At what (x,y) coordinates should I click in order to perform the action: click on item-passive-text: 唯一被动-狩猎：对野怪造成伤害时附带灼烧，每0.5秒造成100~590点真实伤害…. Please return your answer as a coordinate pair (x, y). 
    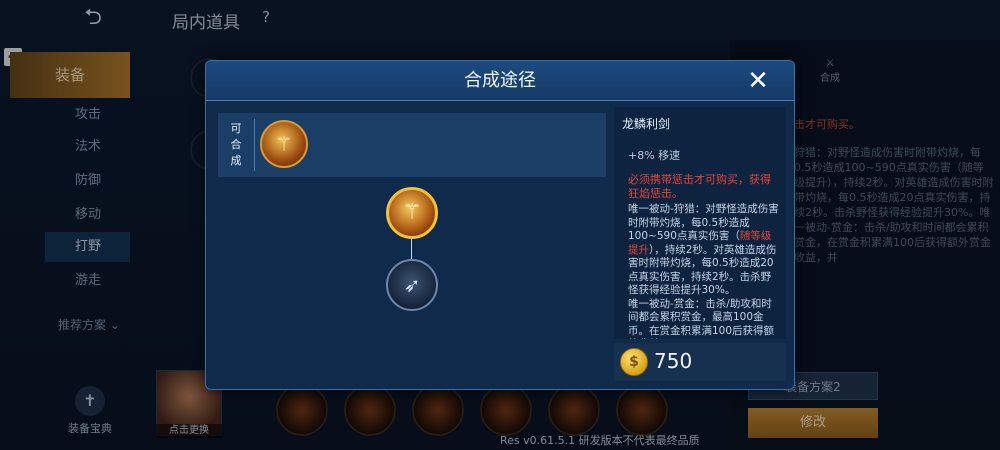
    Looking at the image, I should click on (703, 271).